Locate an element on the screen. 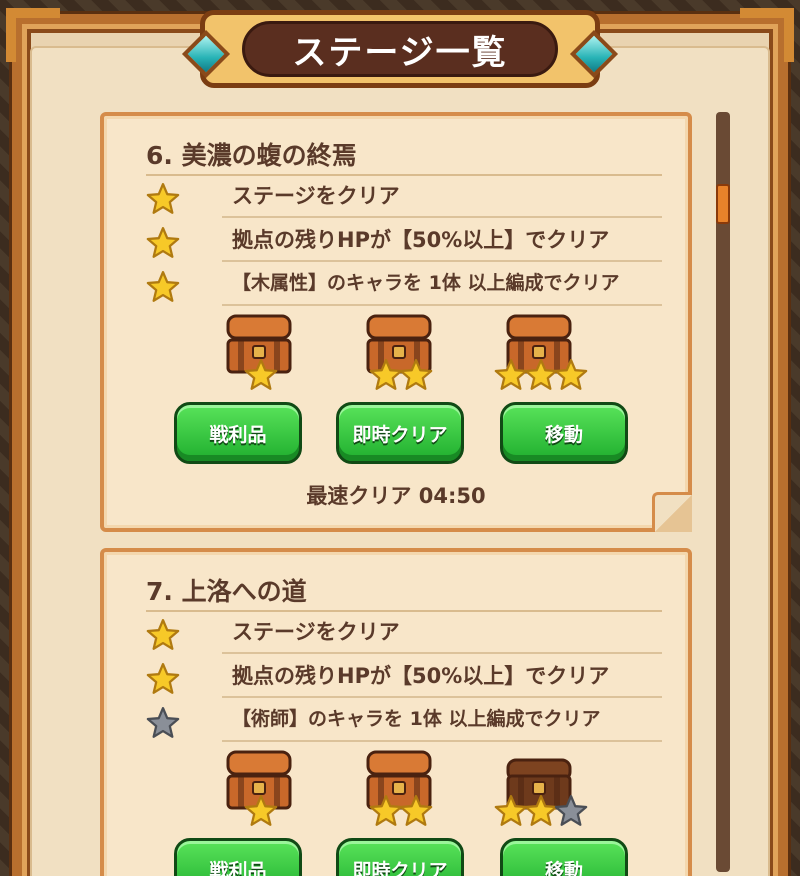  mission-row: 【術師】のキャラを 1体 以上編成でクリア is located at coordinates (404, 722).